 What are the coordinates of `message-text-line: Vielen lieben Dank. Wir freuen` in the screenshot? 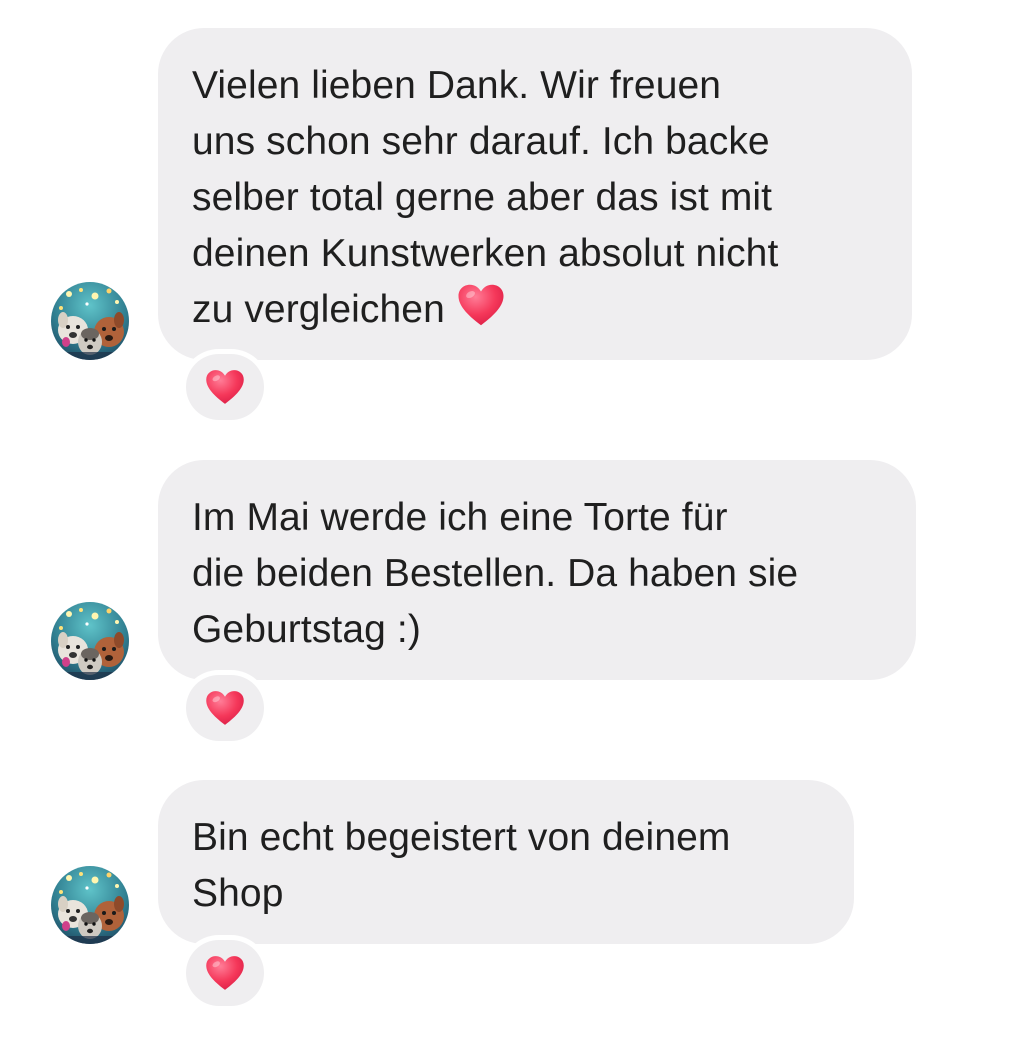 It's located at (457, 85).